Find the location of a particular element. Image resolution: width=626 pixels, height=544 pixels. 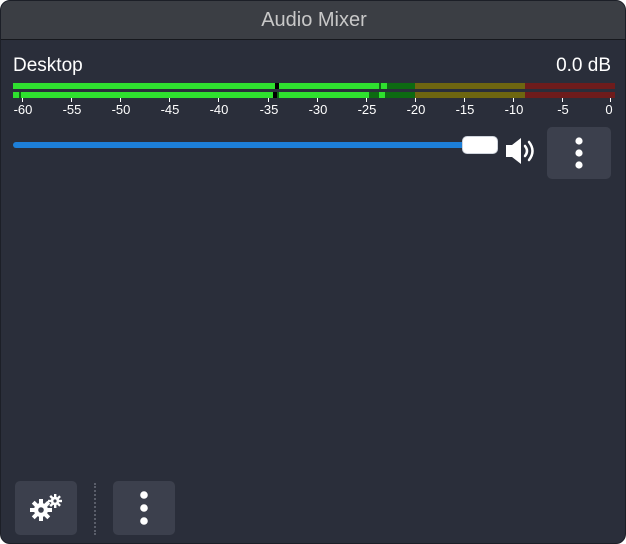

volume-meter is located at coordinates (314, 90).